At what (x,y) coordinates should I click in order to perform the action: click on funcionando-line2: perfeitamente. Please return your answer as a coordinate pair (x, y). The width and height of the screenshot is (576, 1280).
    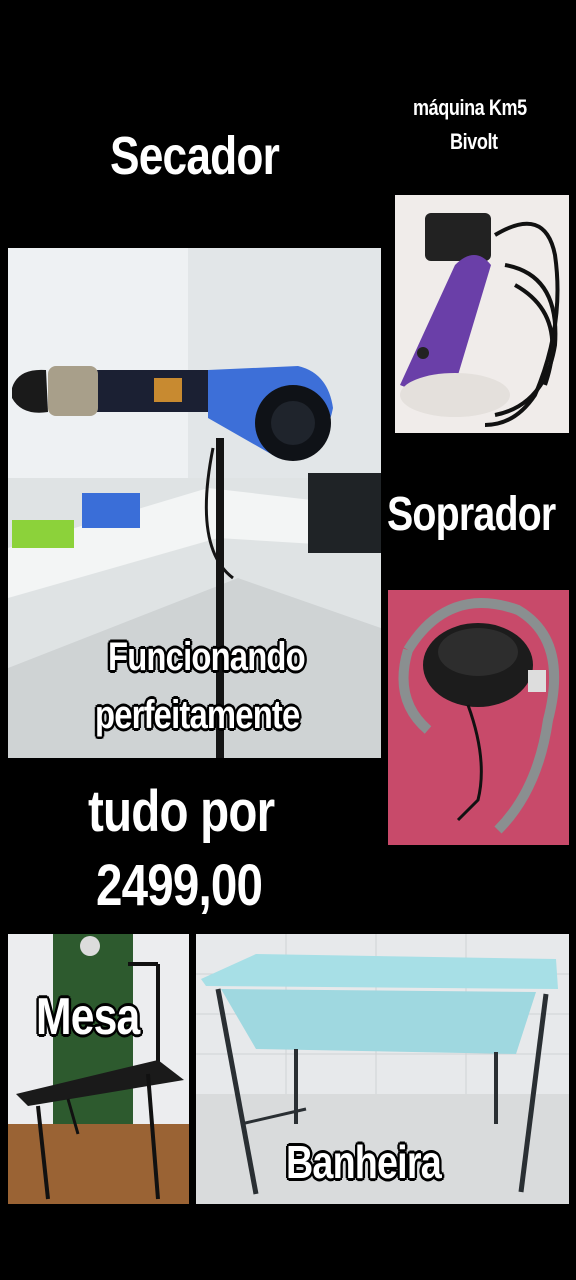
    Looking at the image, I should click on (197, 715).